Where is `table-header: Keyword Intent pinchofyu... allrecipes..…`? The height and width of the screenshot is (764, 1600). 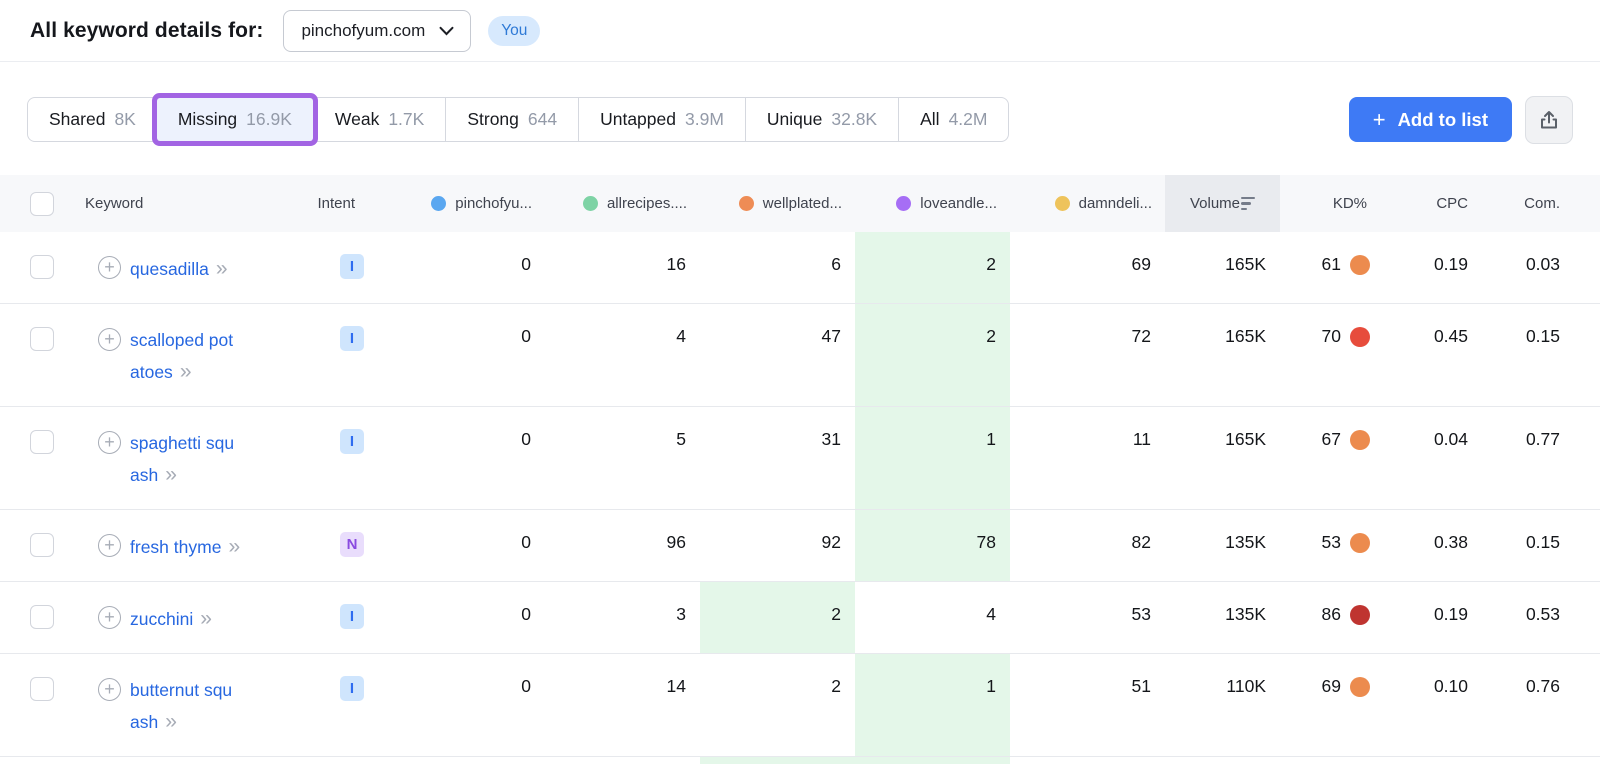 table-header: Keyword Intent pinchofyu... allrecipes..… is located at coordinates (800, 203).